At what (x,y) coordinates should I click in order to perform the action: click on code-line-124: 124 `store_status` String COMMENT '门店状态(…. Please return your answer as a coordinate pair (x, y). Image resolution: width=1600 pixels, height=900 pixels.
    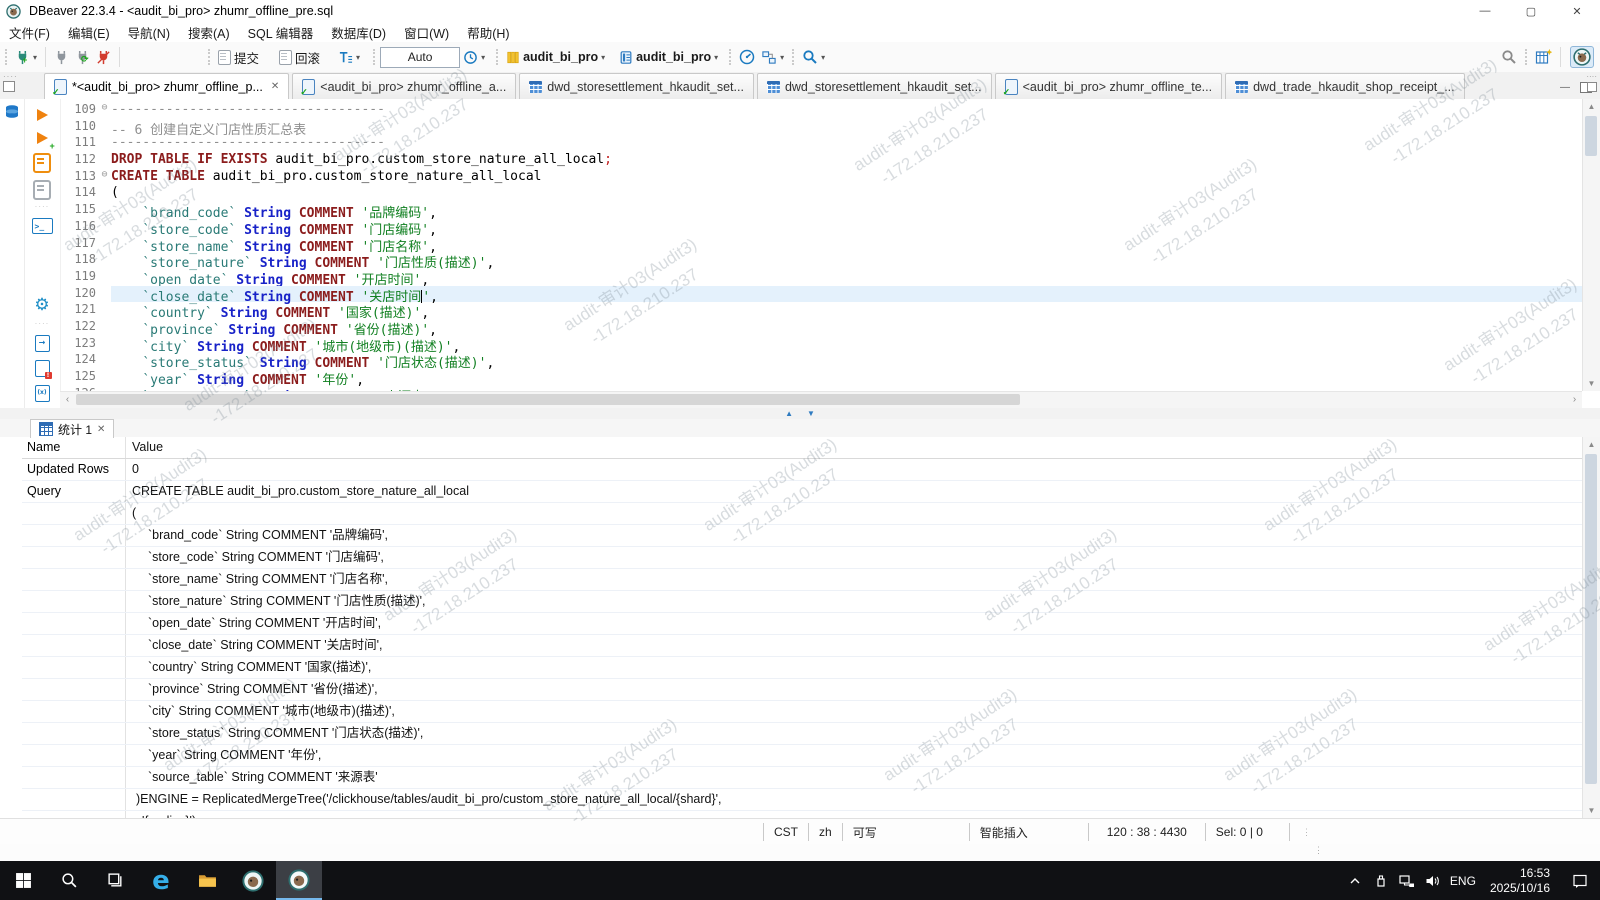
    Looking at the image, I should click on (821, 361).